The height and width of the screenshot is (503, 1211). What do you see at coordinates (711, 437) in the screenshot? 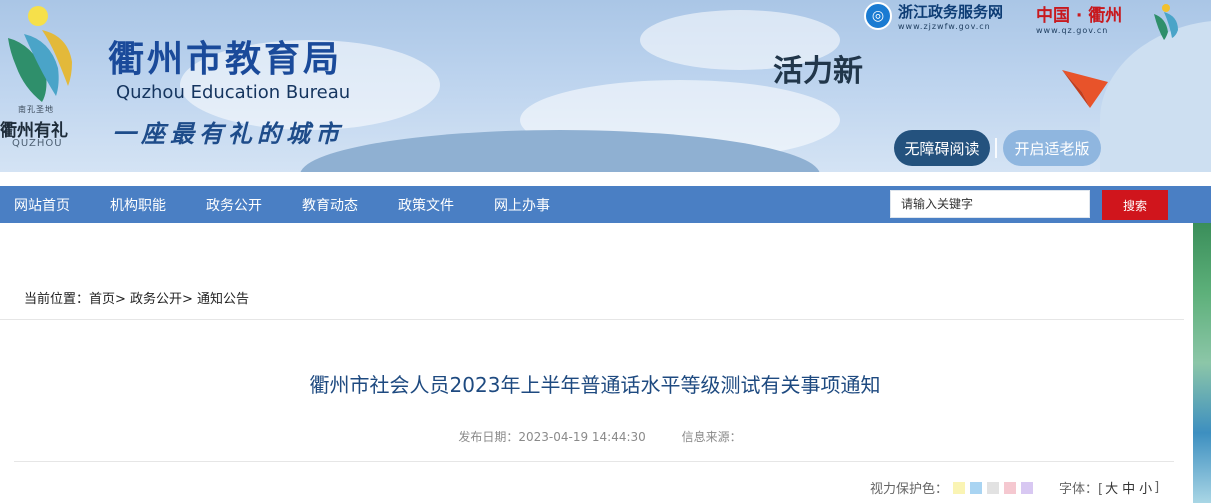
I see `info-source: 信息来源：` at bounding box center [711, 437].